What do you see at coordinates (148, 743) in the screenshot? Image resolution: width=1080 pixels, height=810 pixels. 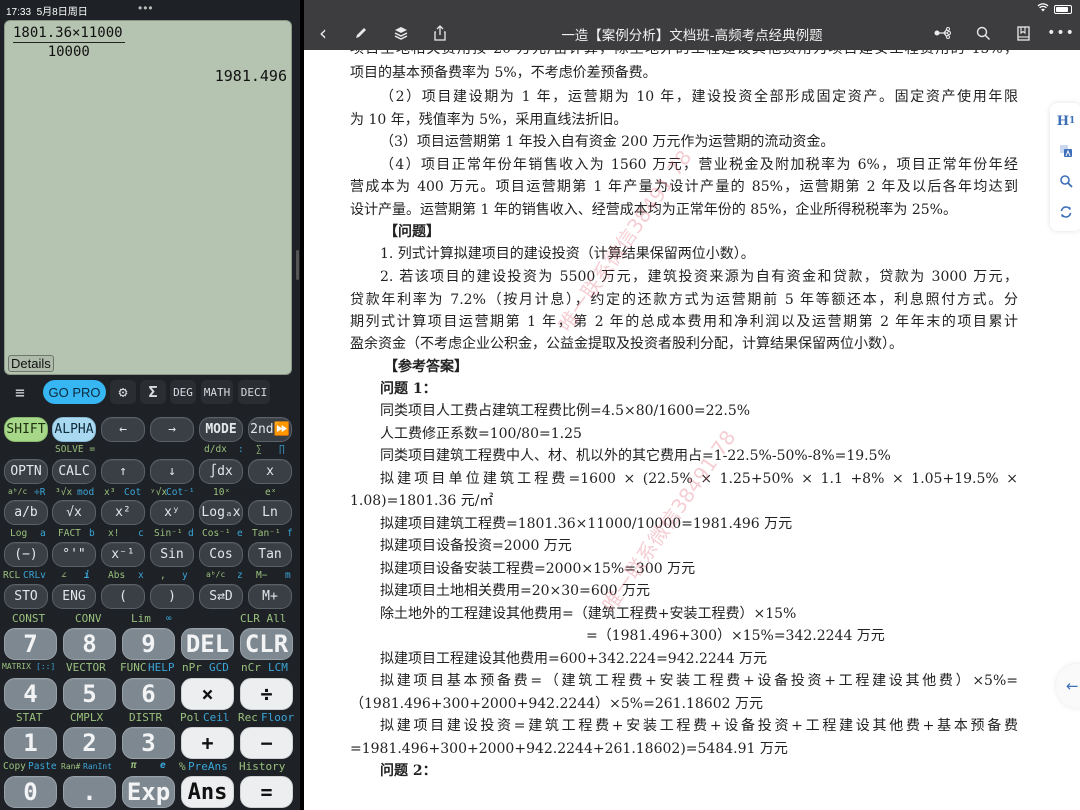 I see `key-3: 3` at bounding box center [148, 743].